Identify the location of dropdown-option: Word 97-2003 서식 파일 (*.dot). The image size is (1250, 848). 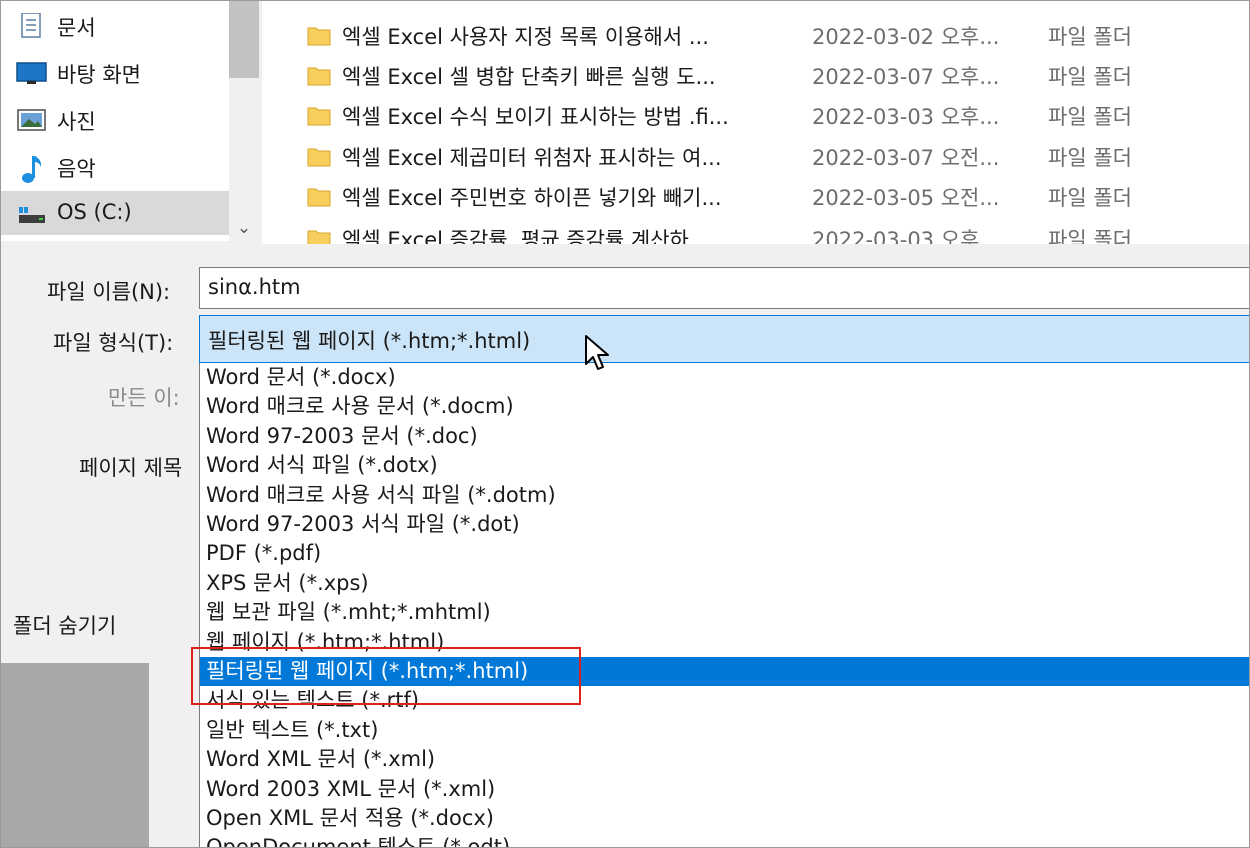
(724, 524).